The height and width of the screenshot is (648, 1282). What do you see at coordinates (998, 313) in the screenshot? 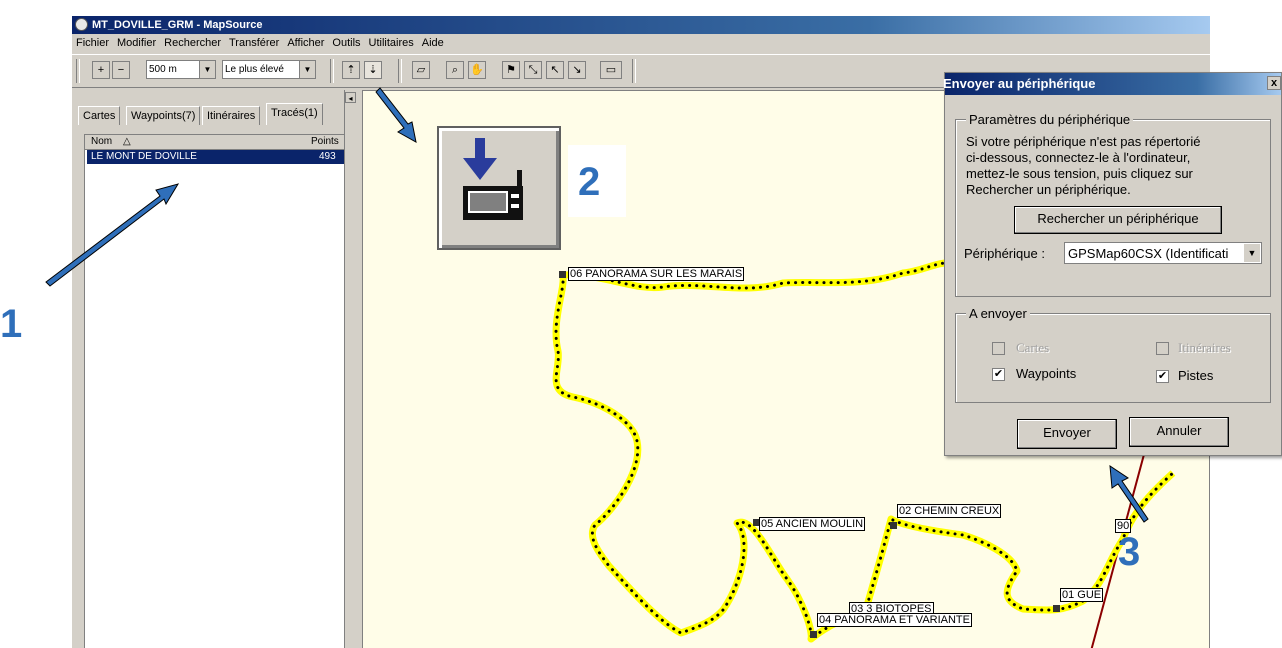
I see `group-label: A envoyer` at bounding box center [998, 313].